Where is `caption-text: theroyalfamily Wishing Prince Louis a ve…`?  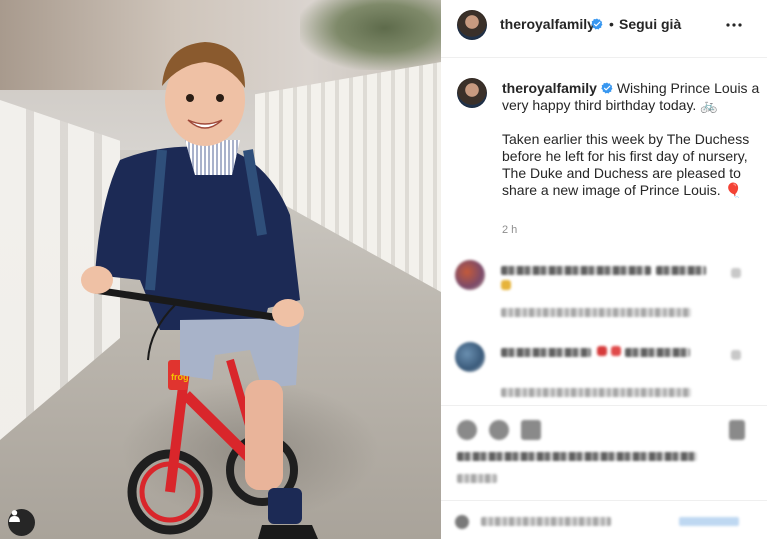 caption-text: theroyalfamily Wishing Prince Louis a ve… is located at coordinates (632, 139).